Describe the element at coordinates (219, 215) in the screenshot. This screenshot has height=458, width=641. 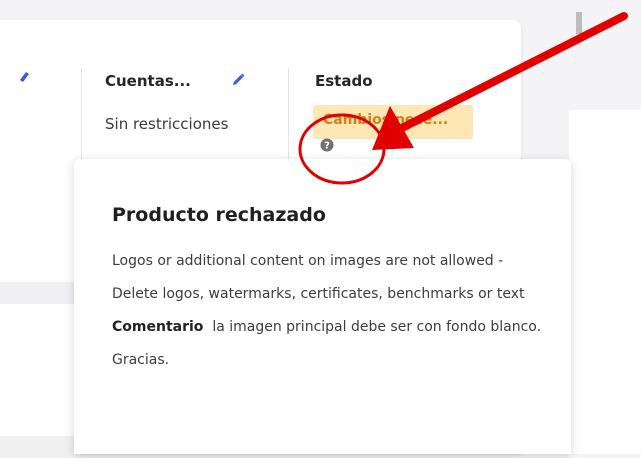
I see `tooltip-title: Producto rechazado` at that location.